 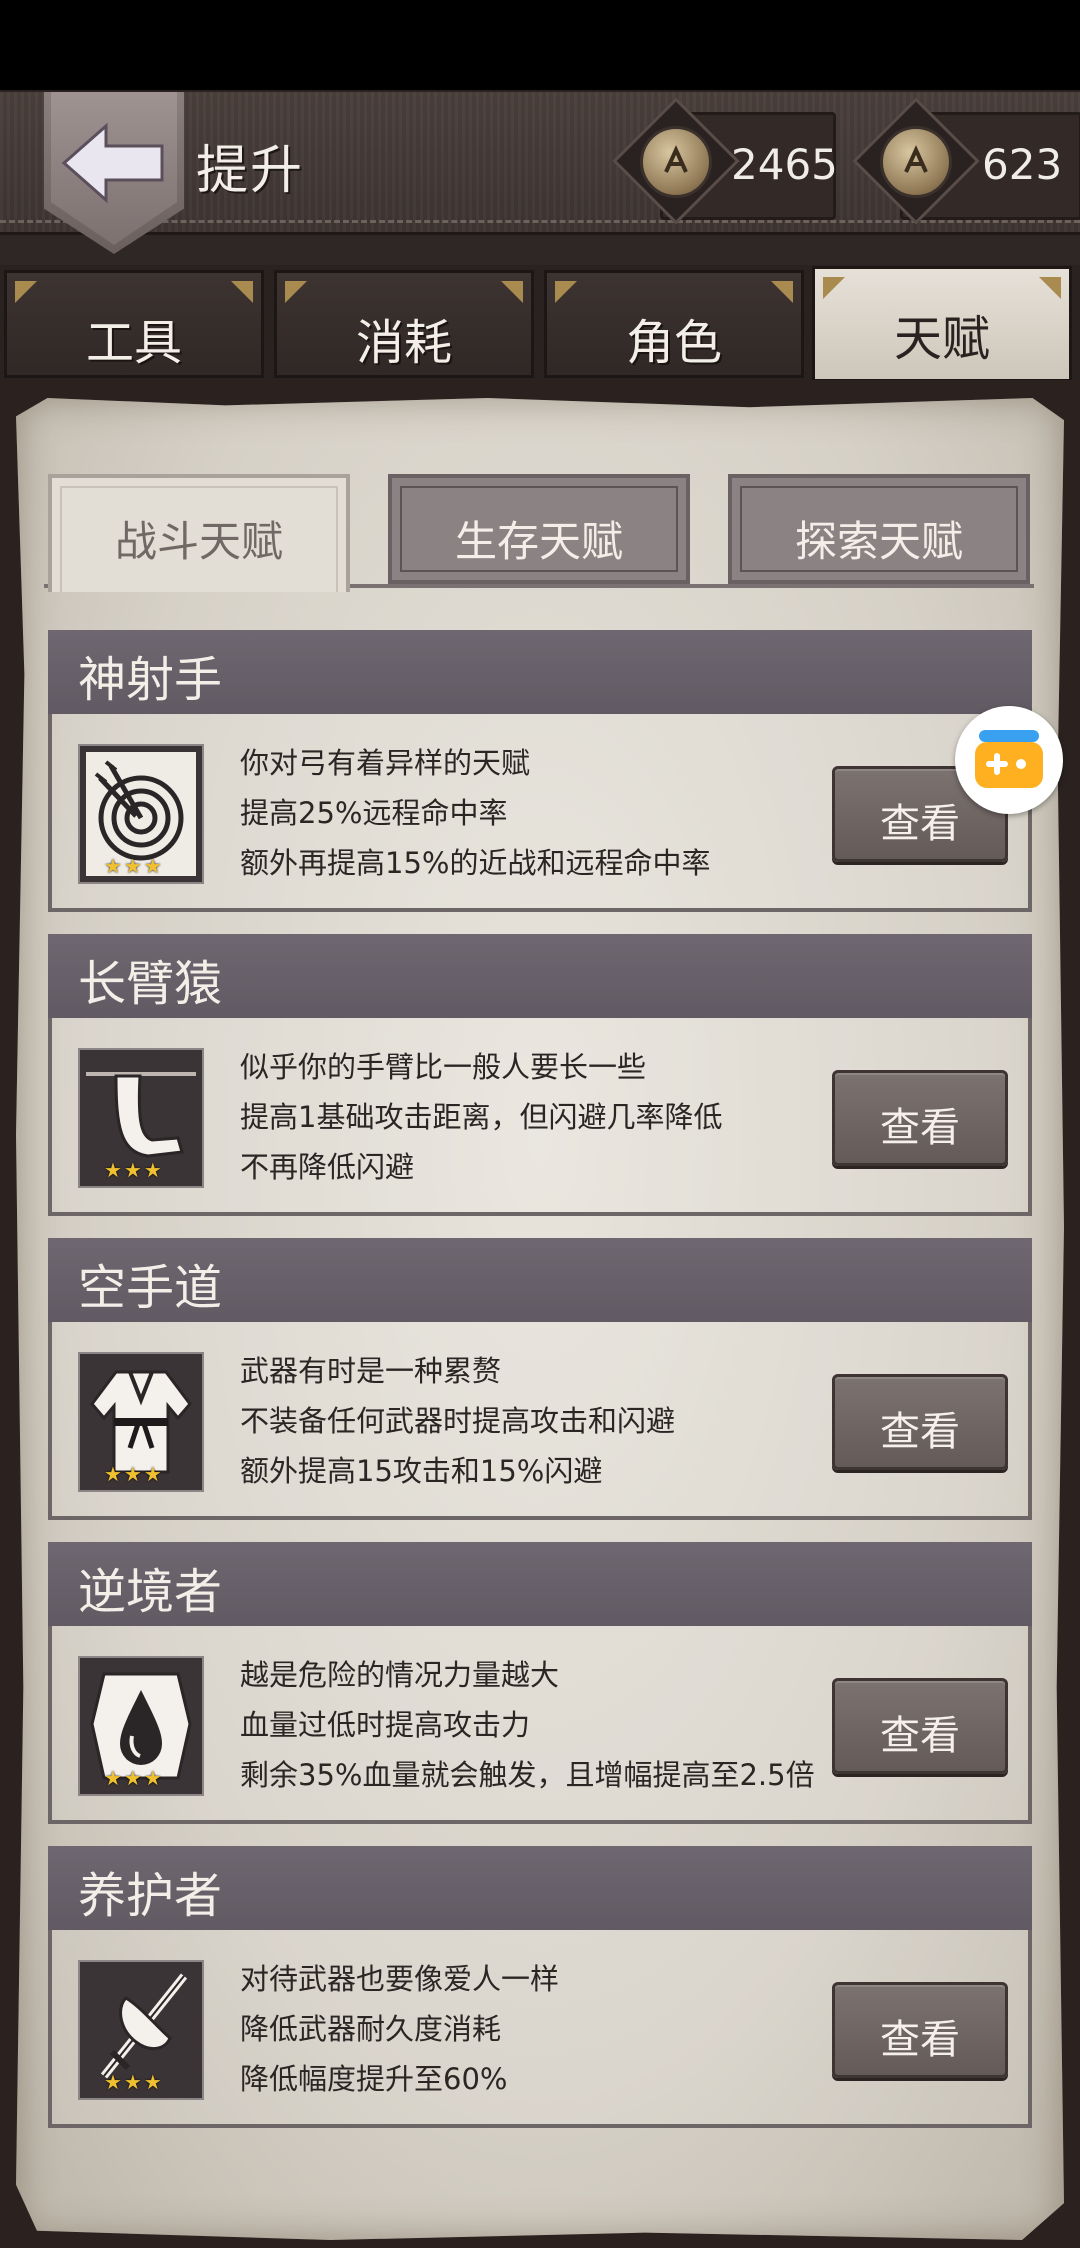 I want to click on status-bar, so click(x=540, y=45).